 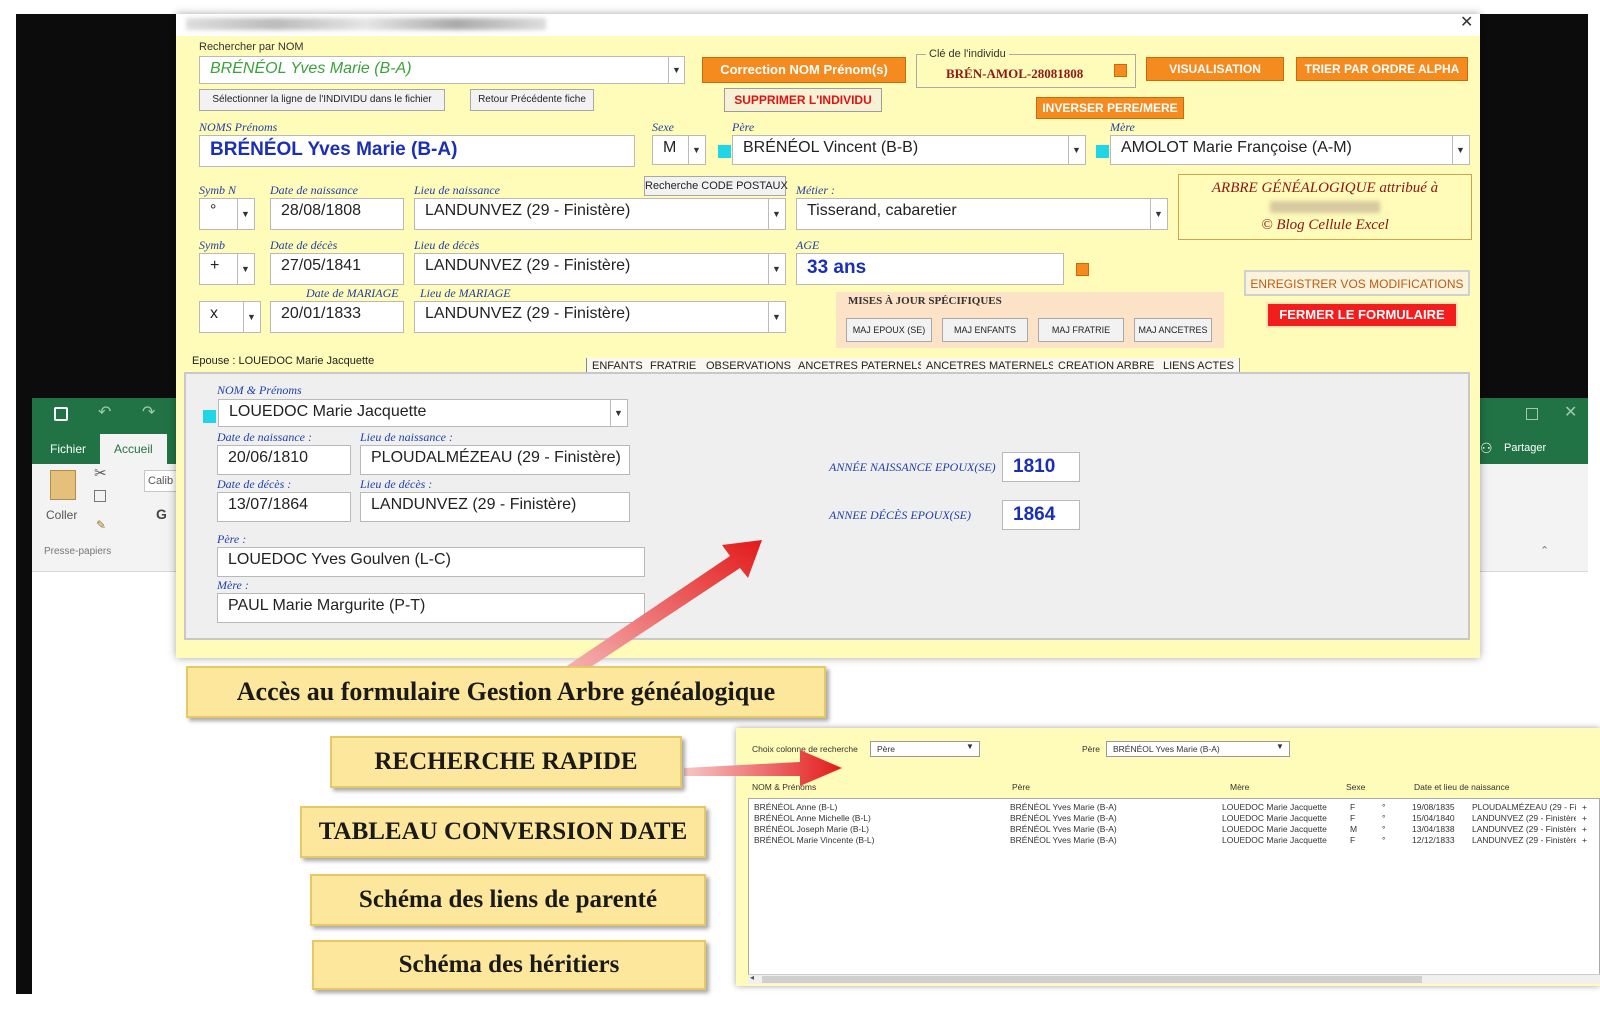 What do you see at coordinates (509, 965) in the screenshot?
I see `callout-schema-heritiers: Schéma des héritiers` at bounding box center [509, 965].